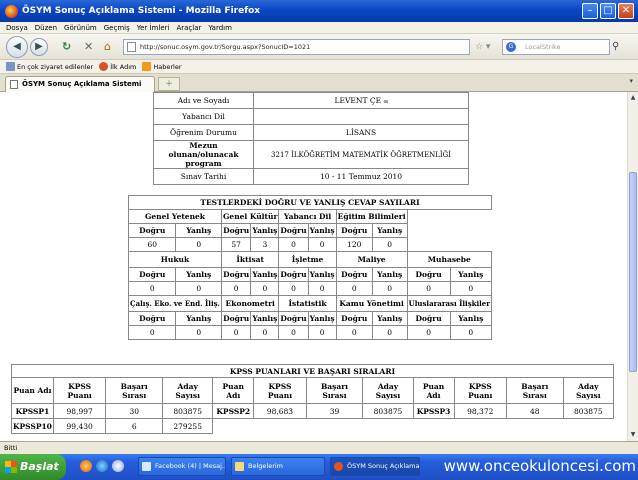 This screenshot has height=480, width=638. What do you see at coordinates (107, 47) in the screenshot?
I see `home-icon: ⌂` at bounding box center [107, 47].